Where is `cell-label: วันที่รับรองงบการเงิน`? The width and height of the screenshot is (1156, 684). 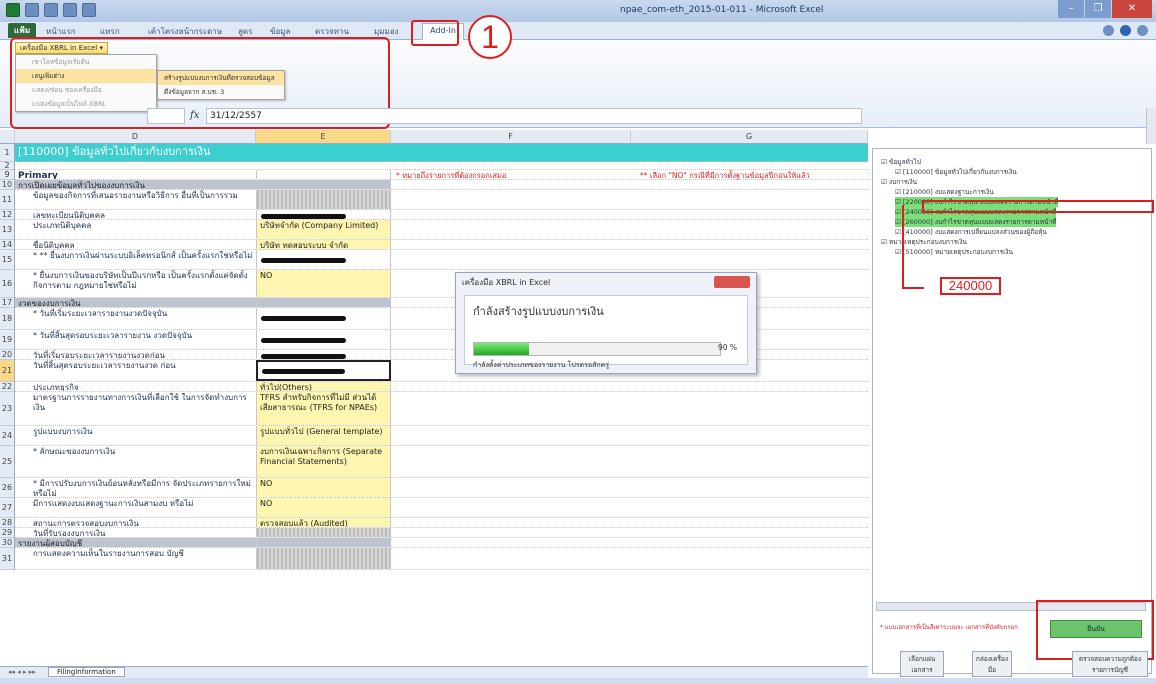 cell-label: วันที่รับรองงบการเงิน is located at coordinates (135, 532).